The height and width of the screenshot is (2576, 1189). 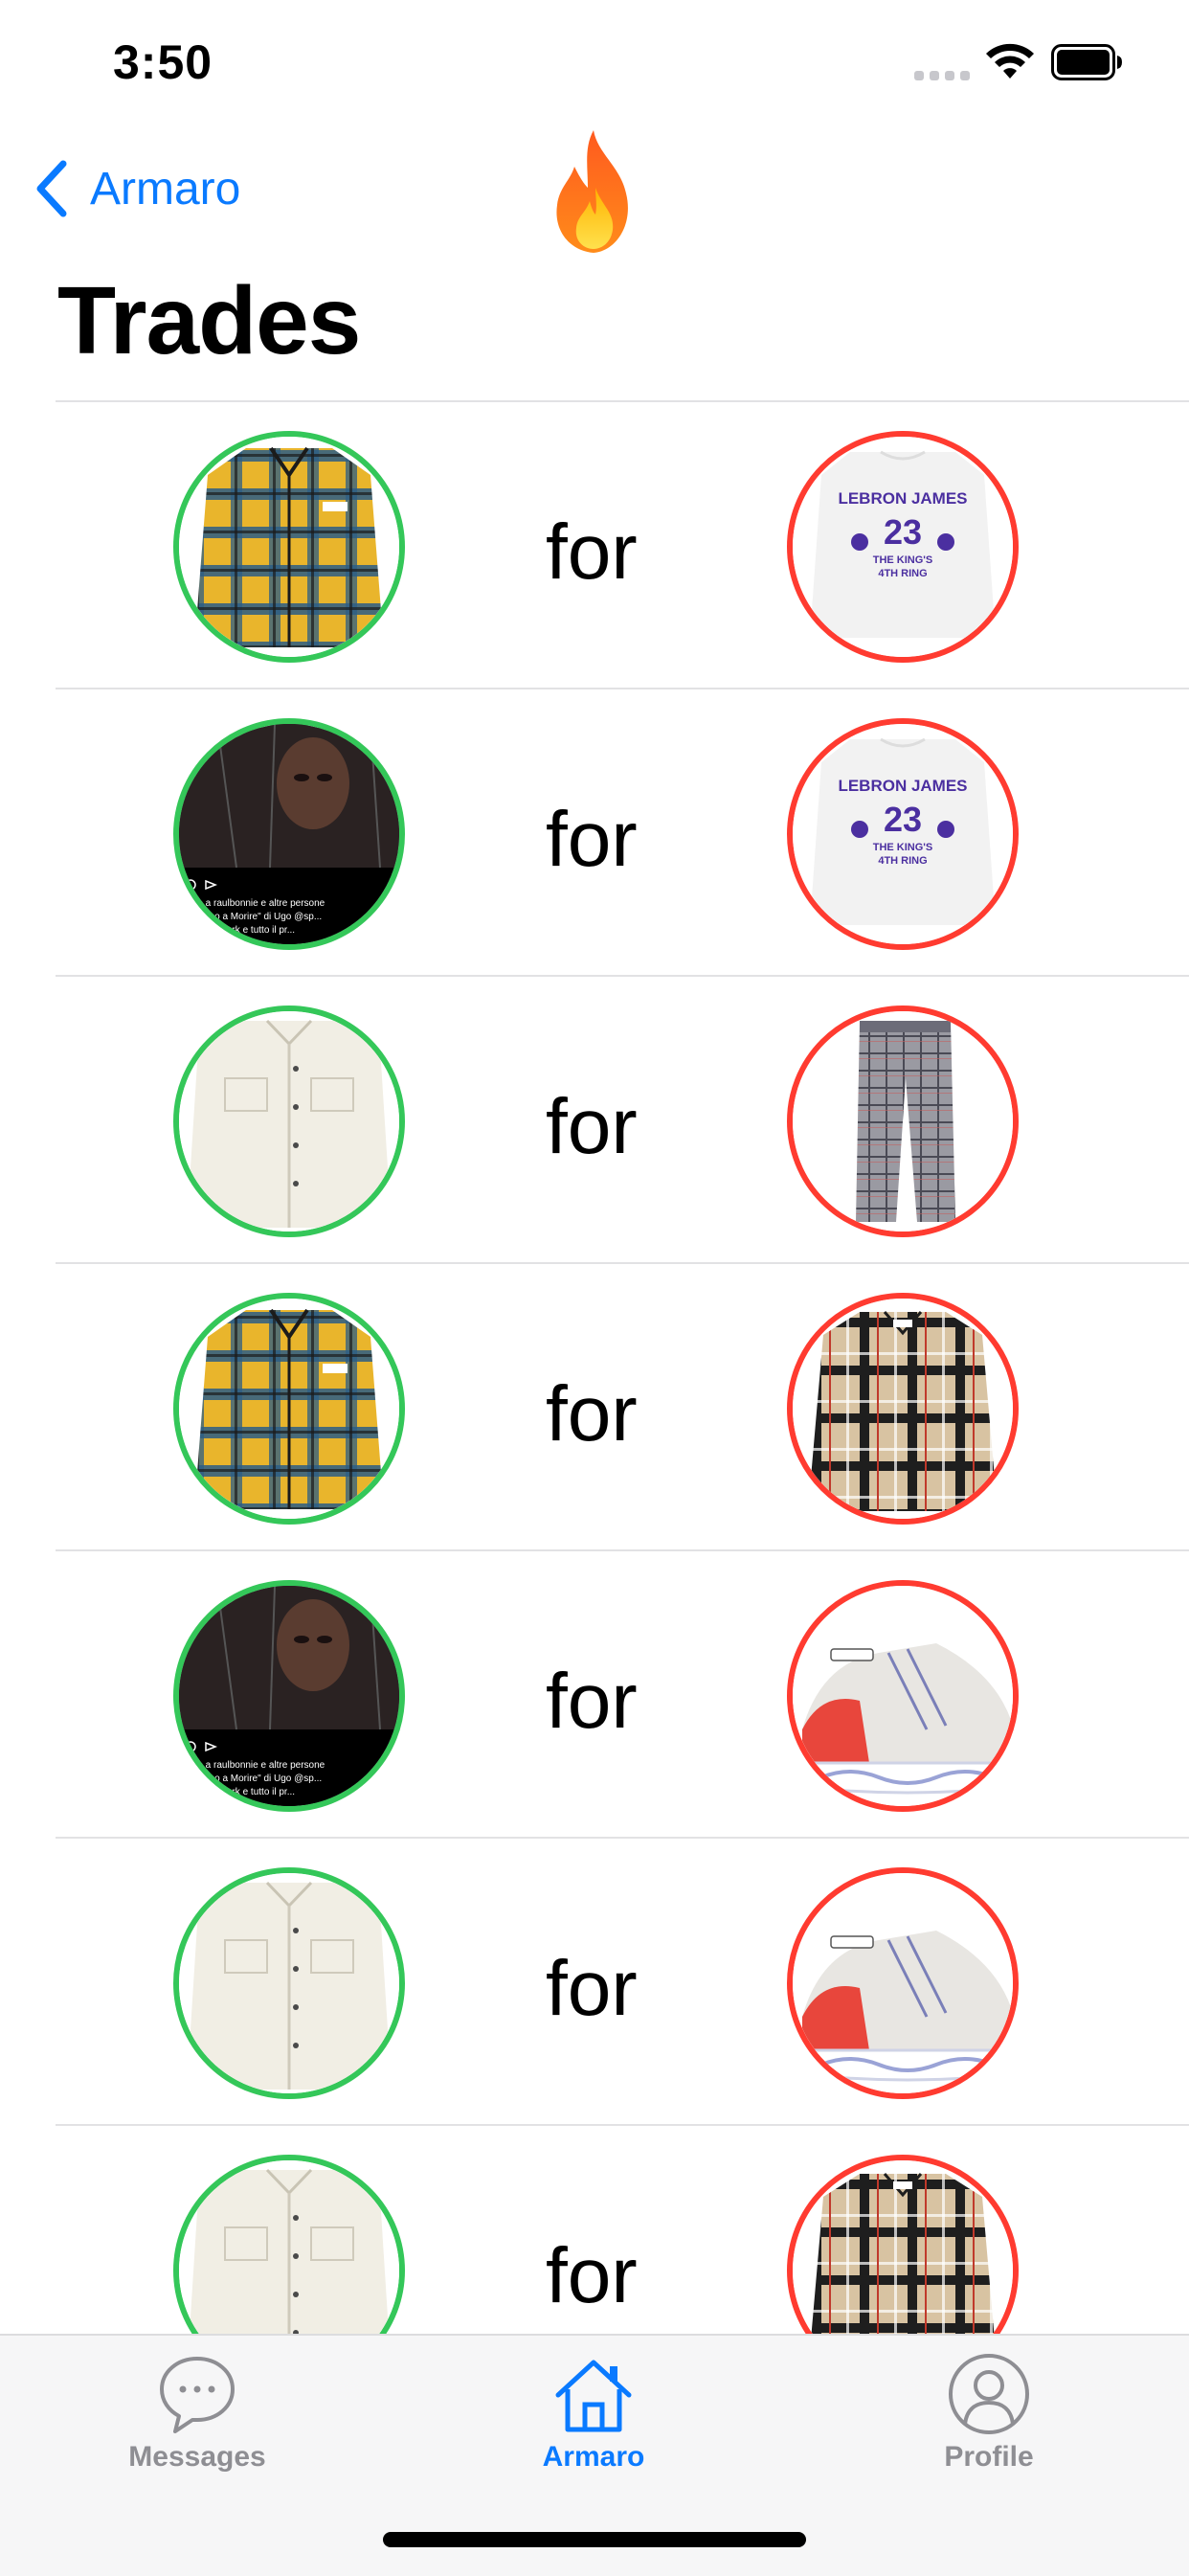 I want to click on page-title: Trades, so click(x=209, y=320).